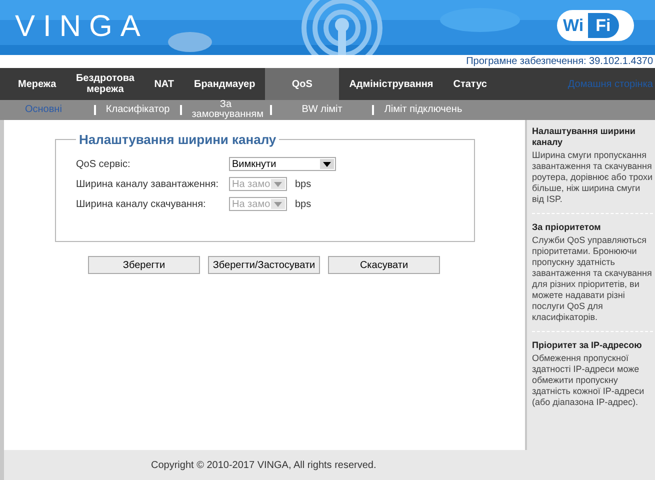  What do you see at coordinates (584, 137) in the screenshot?
I see `help-title: Налаштування ширини каналу` at bounding box center [584, 137].